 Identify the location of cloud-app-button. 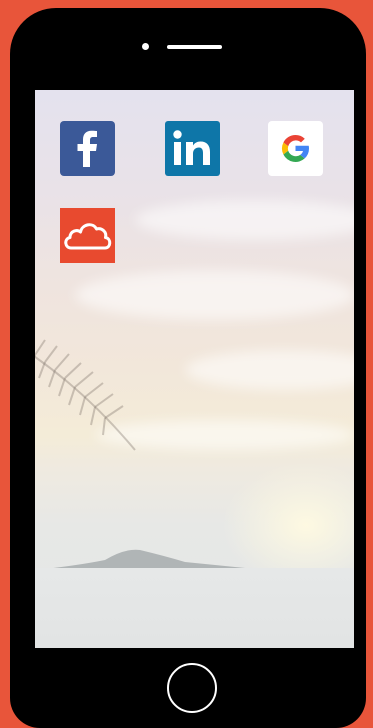
(87, 235).